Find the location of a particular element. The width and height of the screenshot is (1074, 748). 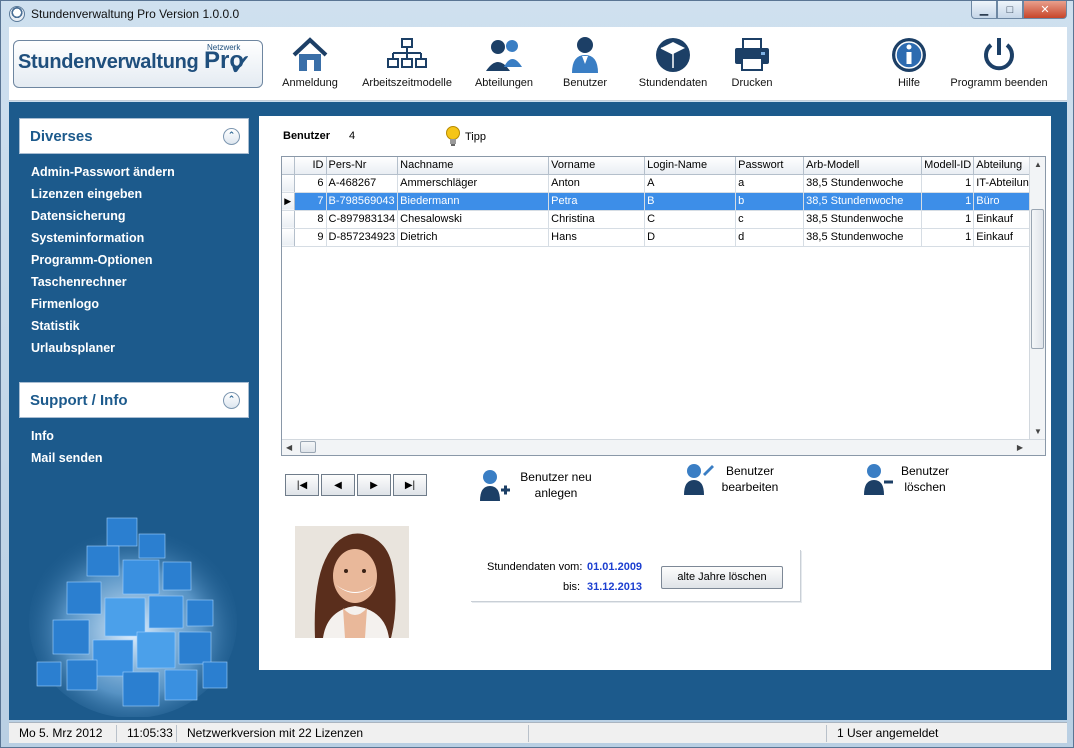

col-header-nachname: Nachname is located at coordinates (473, 166).